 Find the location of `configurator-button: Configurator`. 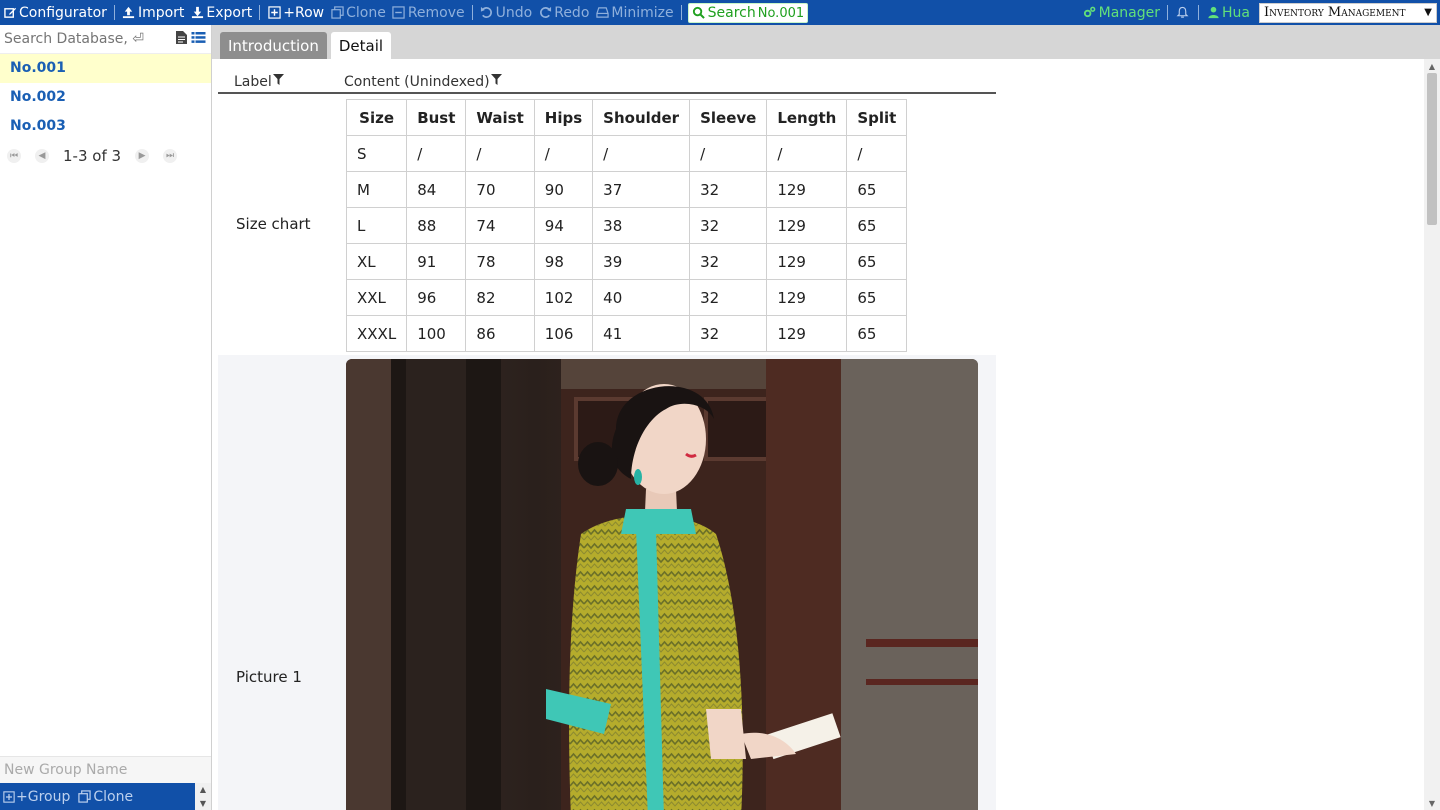

configurator-button: Configurator is located at coordinates (55, 12).